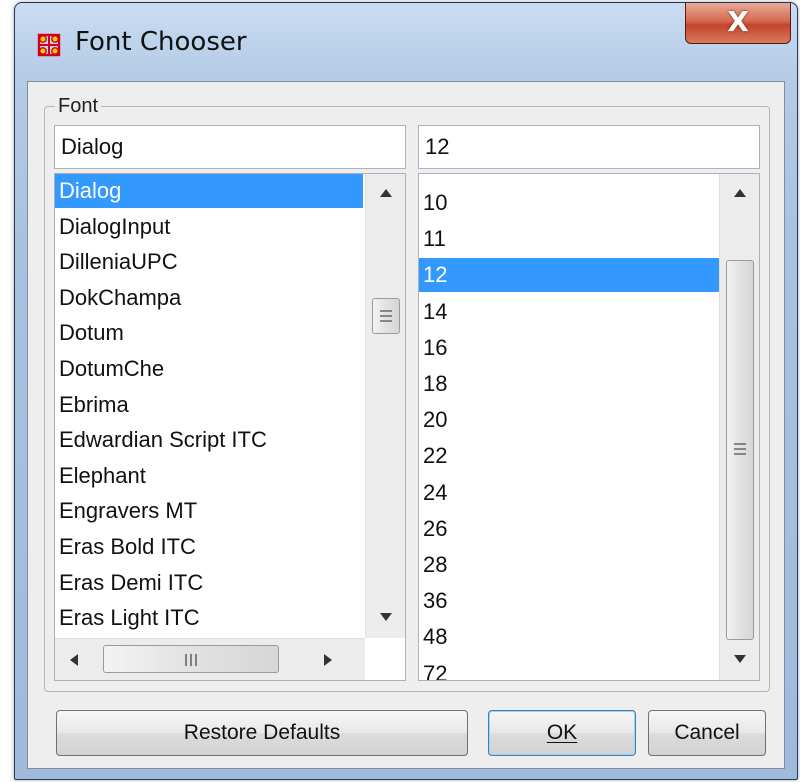 Image resolution: width=800 pixels, height=782 pixels. What do you see at coordinates (209, 583) in the screenshot?
I see `list-item: Eras Demi ITC` at bounding box center [209, 583].